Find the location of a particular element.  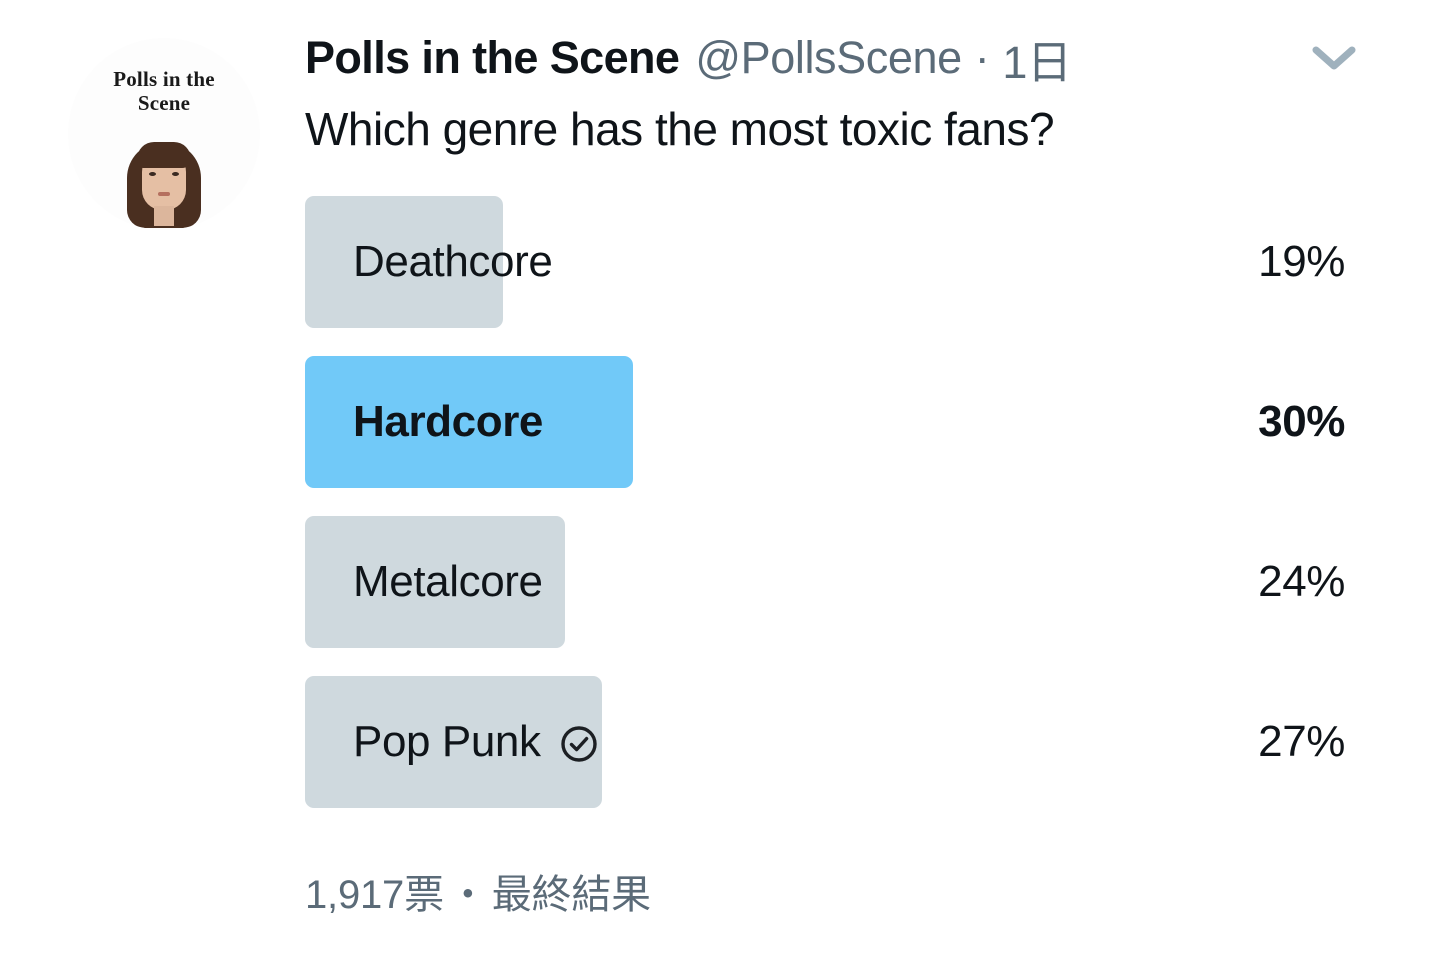

poll-option-metalcore: Metalcore 24% is located at coordinates (825, 582).